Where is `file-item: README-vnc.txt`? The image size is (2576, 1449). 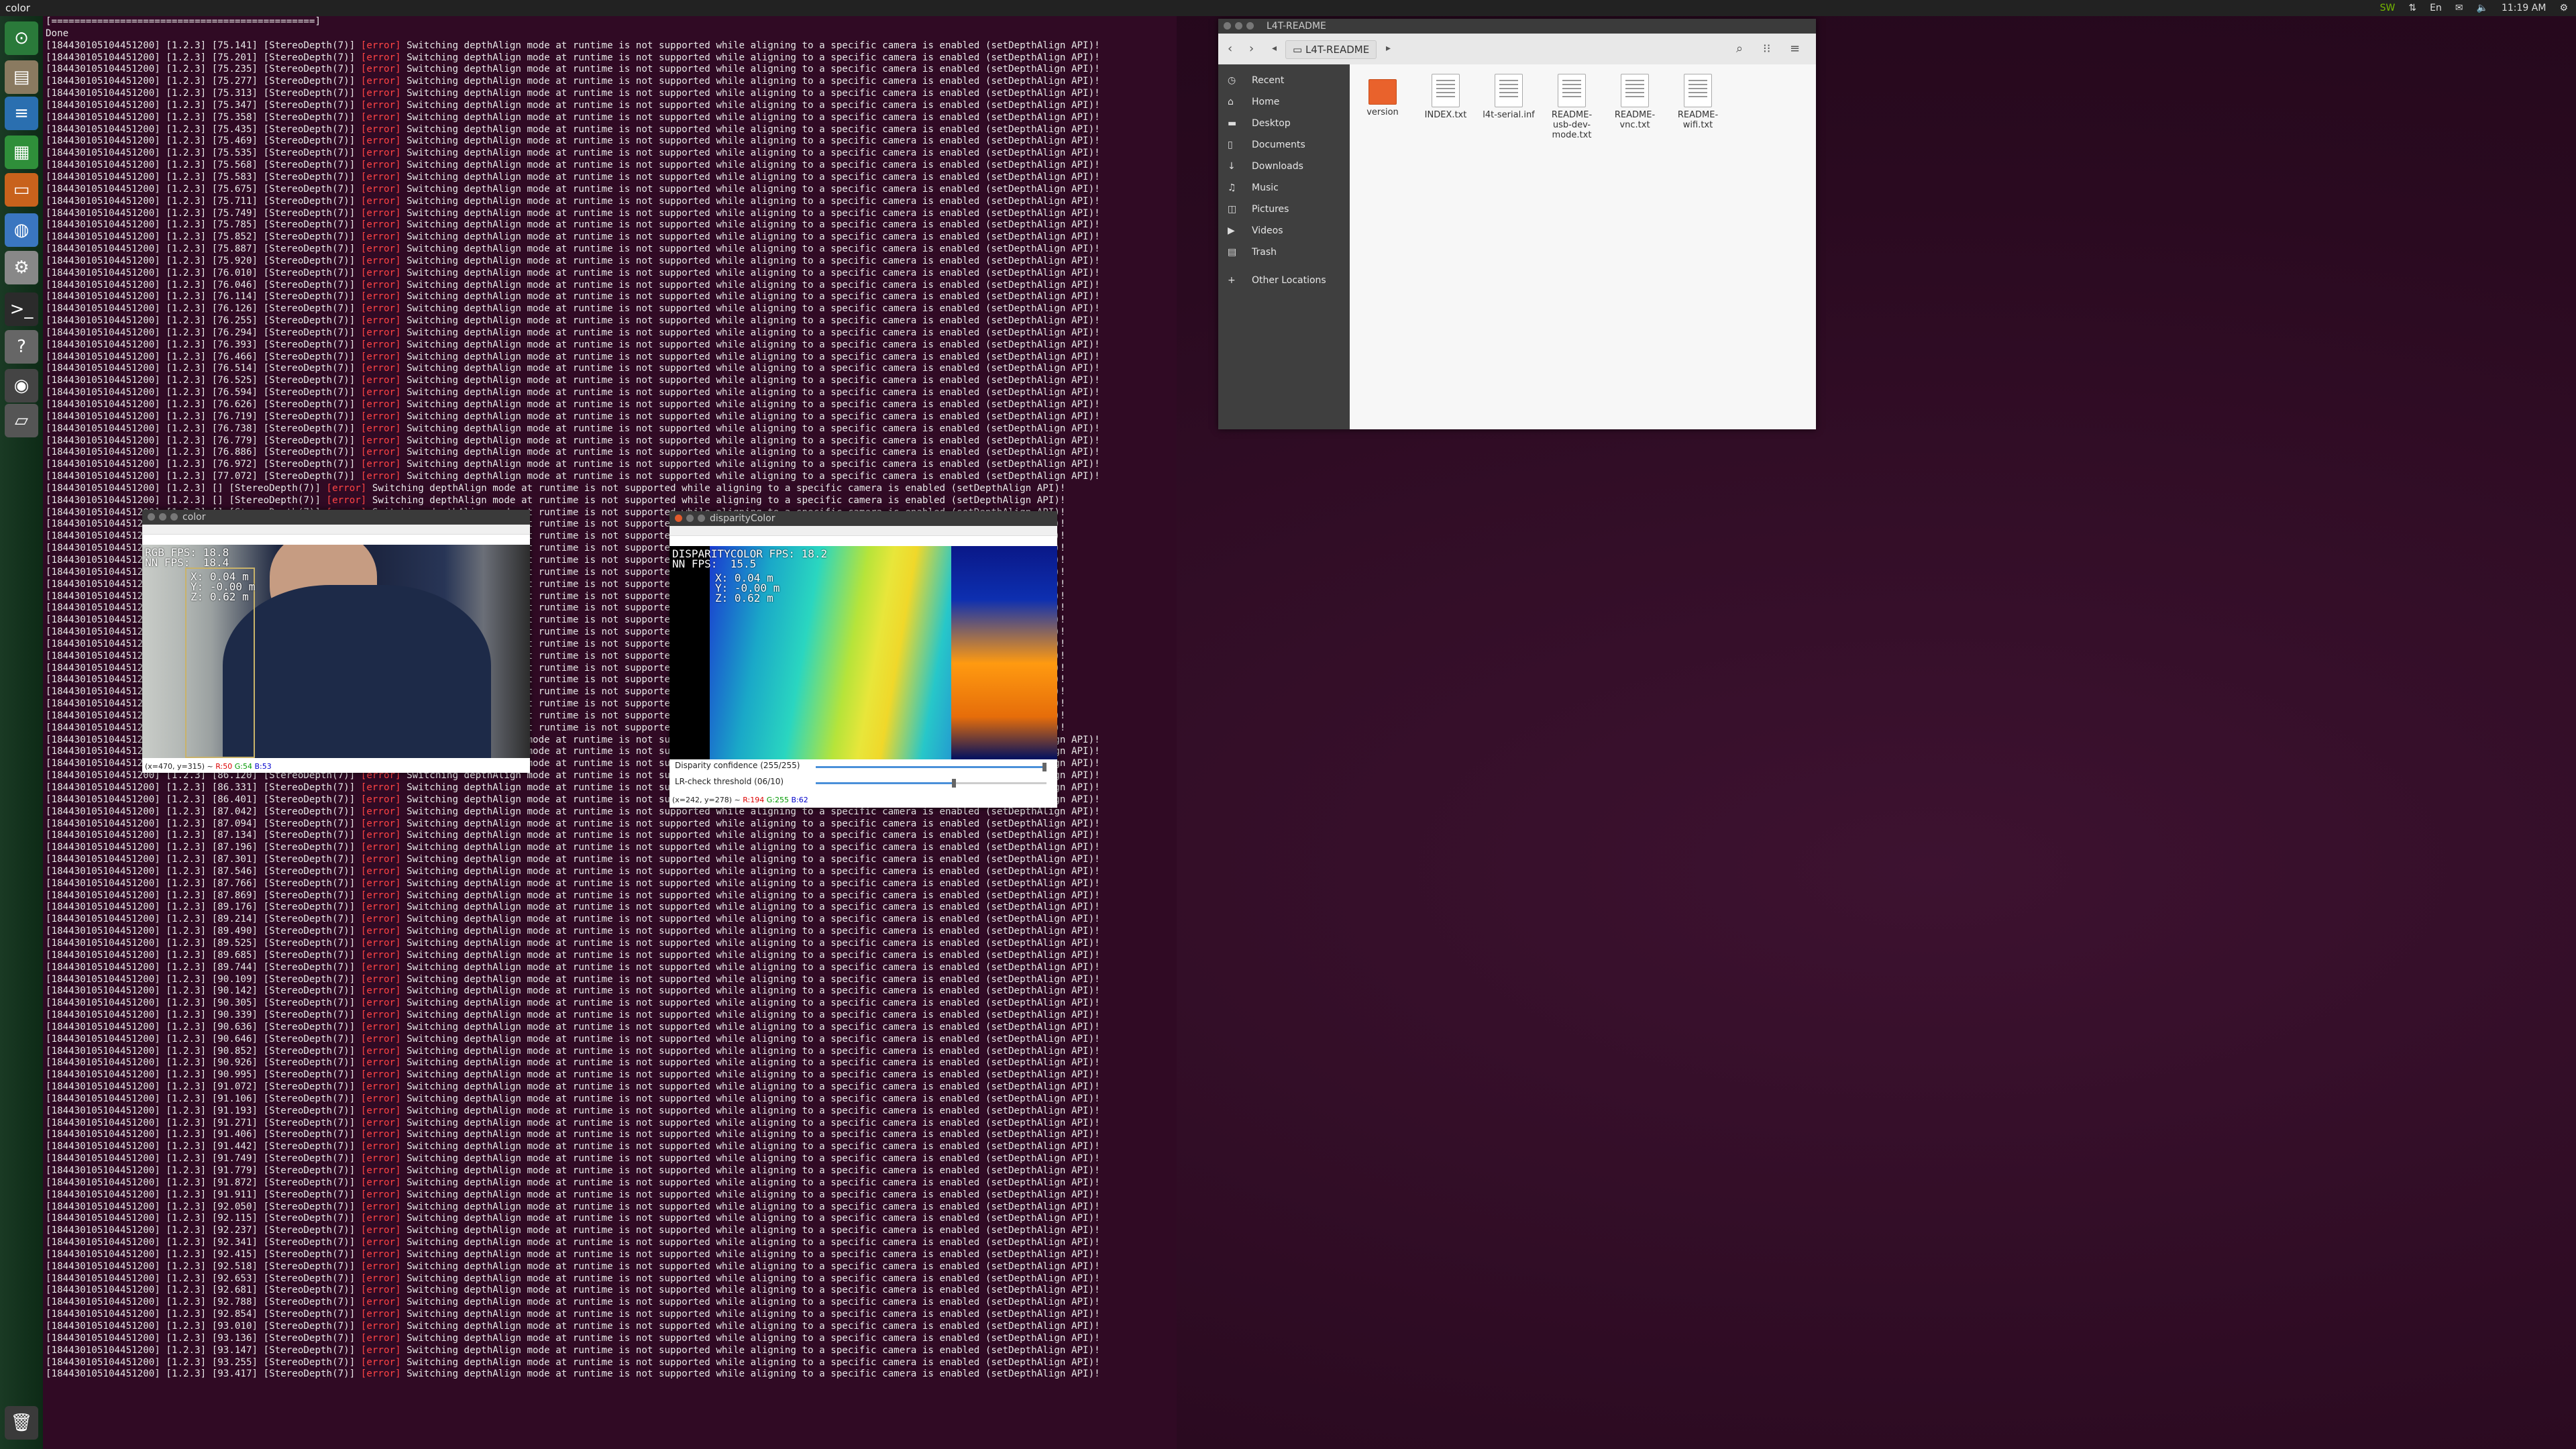 file-item: README-vnc.txt is located at coordinates (1635, 102).